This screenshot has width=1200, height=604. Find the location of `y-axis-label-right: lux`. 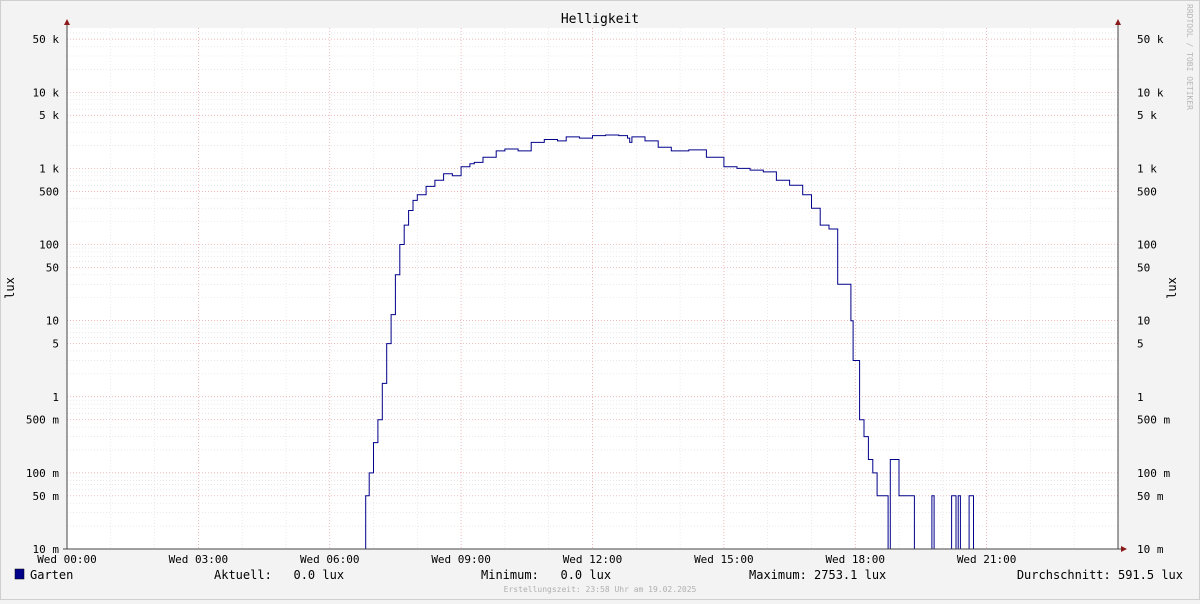

y-axis-label-right: lux is located at coordinates (1172, 288).